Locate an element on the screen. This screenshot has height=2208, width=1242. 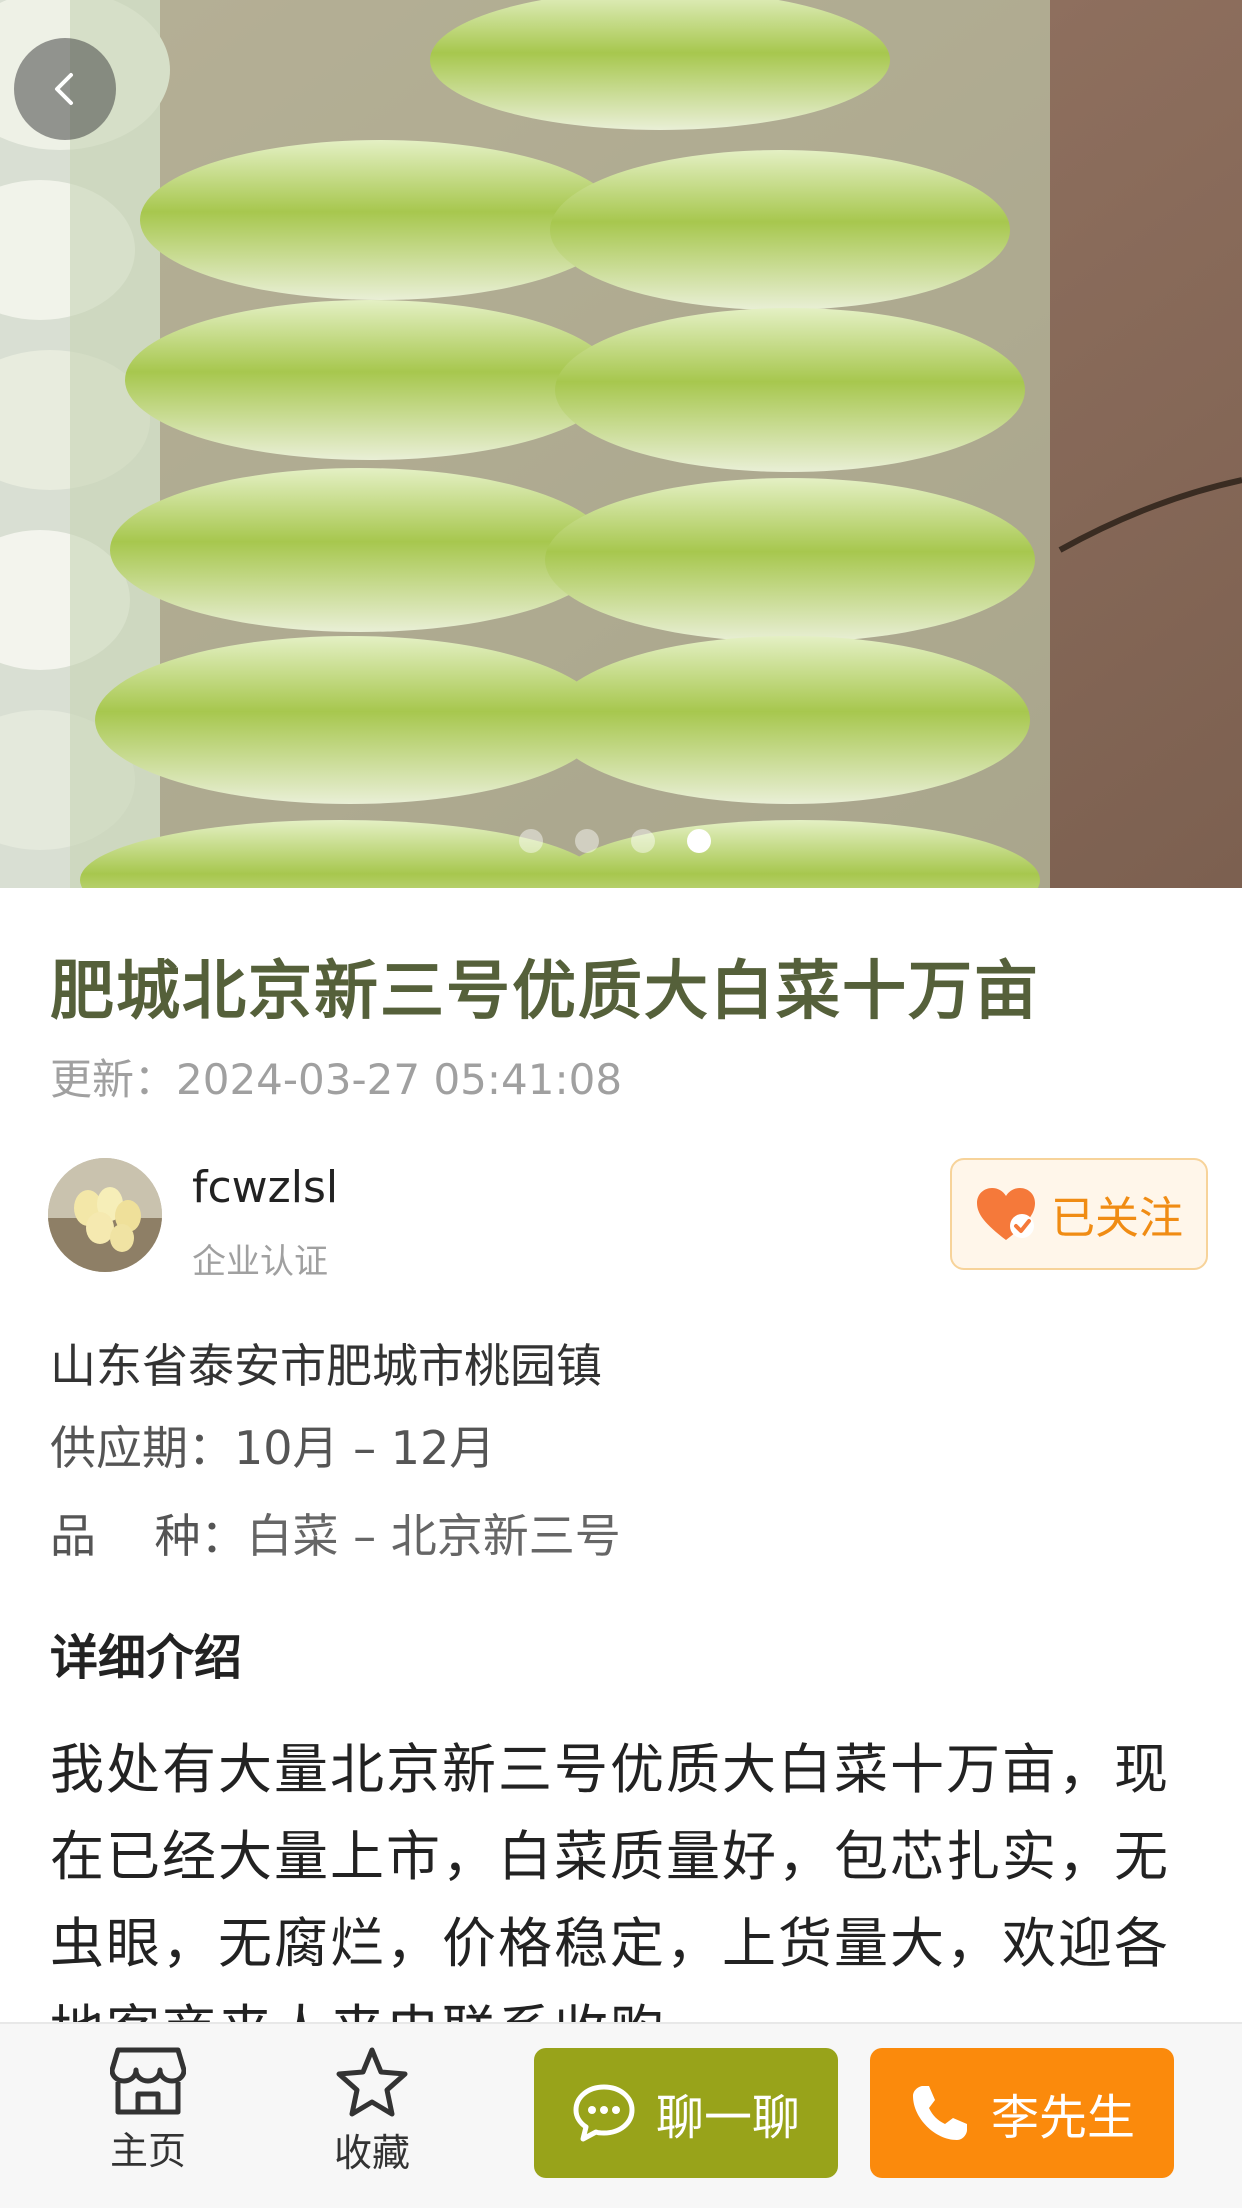
update-time-value: 2024-03-27 05:41:08 is located at coordinates (399, 1079).